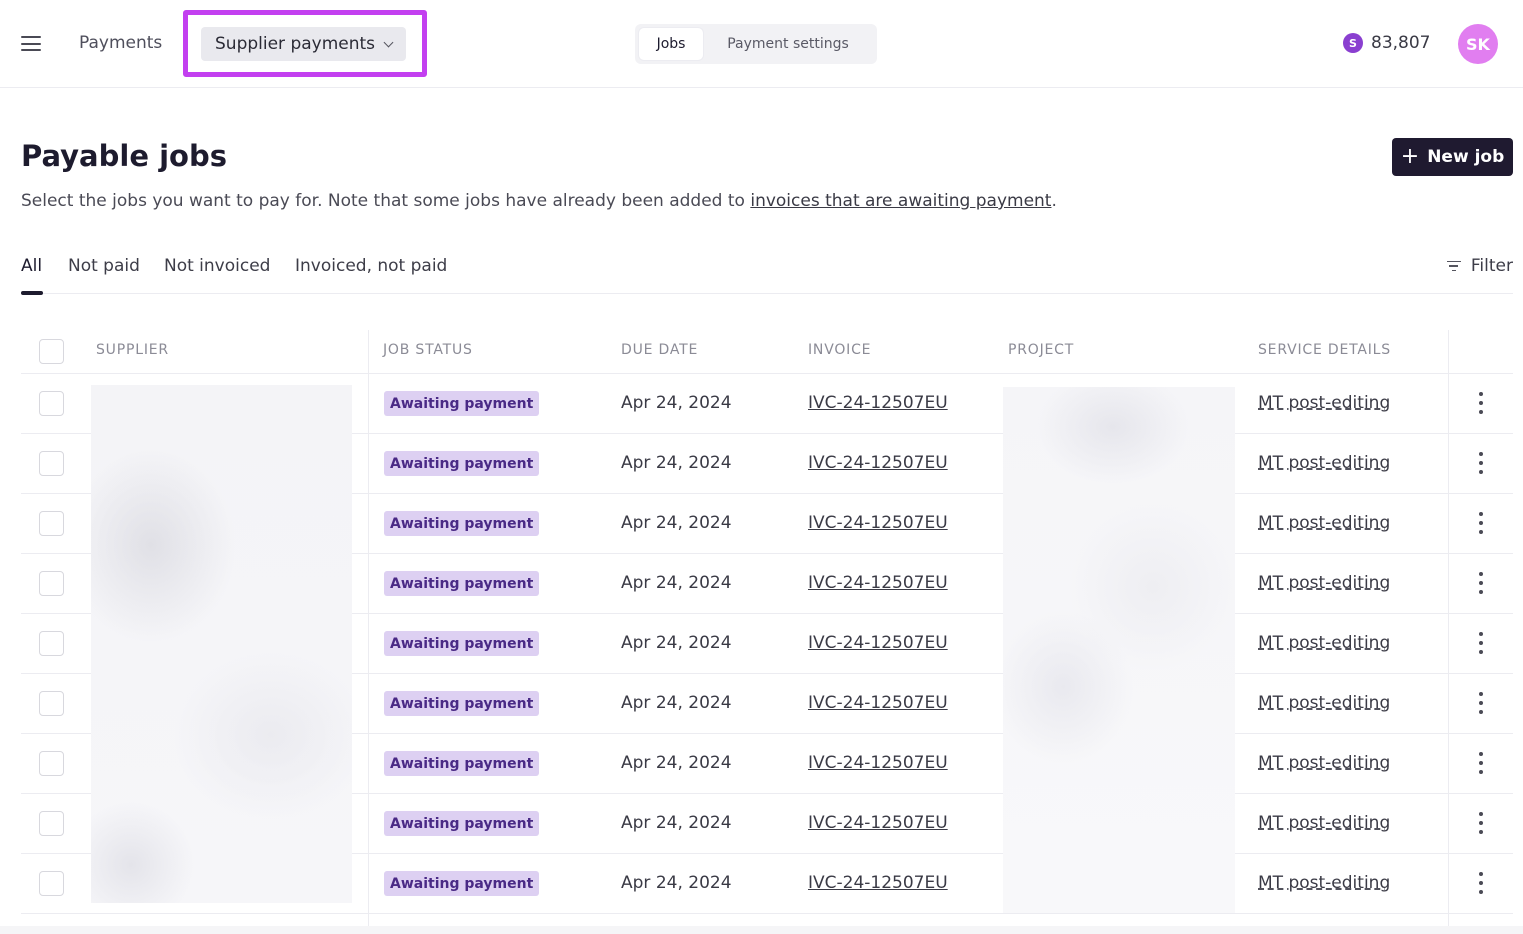  What do you see at coordinates (31, 266) in the screenshot?
I see `tab-all: All` at bounding box center [31, 266].